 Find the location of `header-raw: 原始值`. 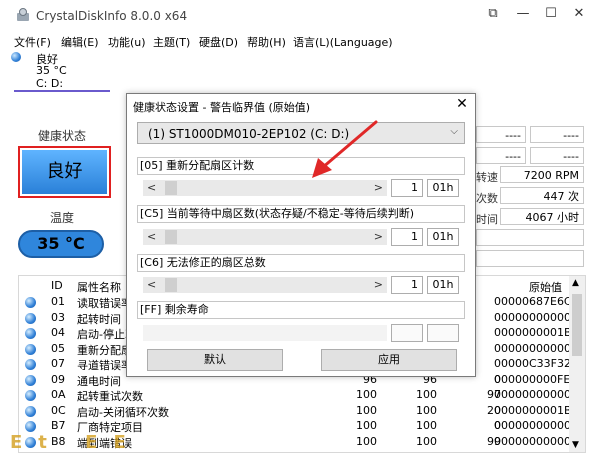

header-raw: 原始值 is located at coordinates (545, 287).